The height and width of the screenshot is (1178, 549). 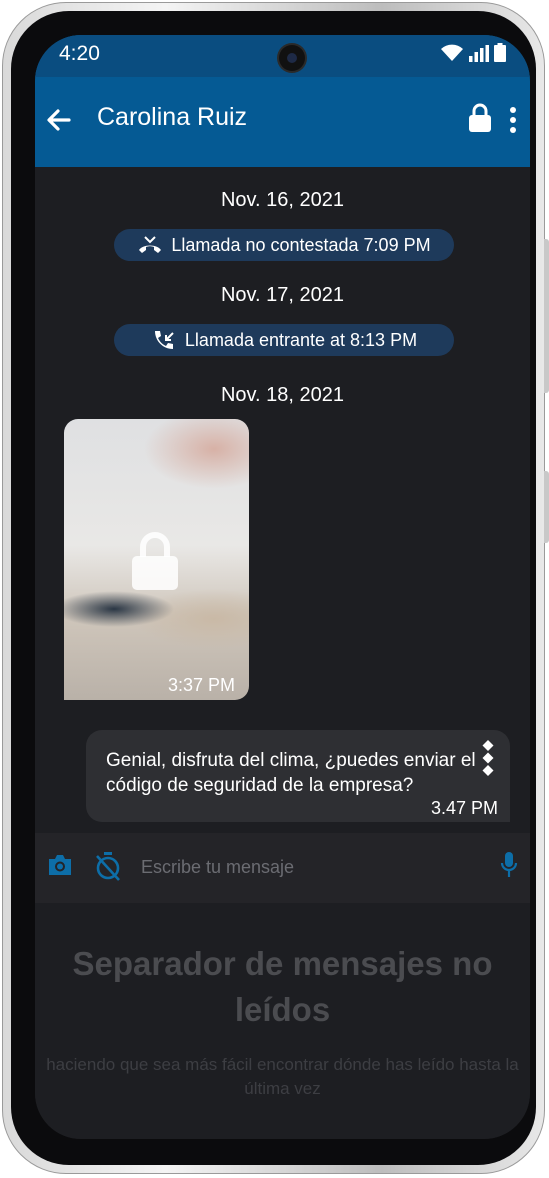 I want to click on message-time: 3:37 PM, so click(x=201, y=685).